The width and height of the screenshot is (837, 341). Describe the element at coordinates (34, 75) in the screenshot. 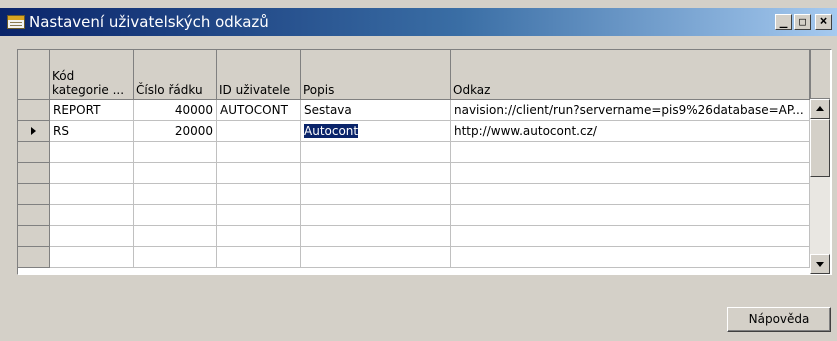

I see `header-corner` at that location.